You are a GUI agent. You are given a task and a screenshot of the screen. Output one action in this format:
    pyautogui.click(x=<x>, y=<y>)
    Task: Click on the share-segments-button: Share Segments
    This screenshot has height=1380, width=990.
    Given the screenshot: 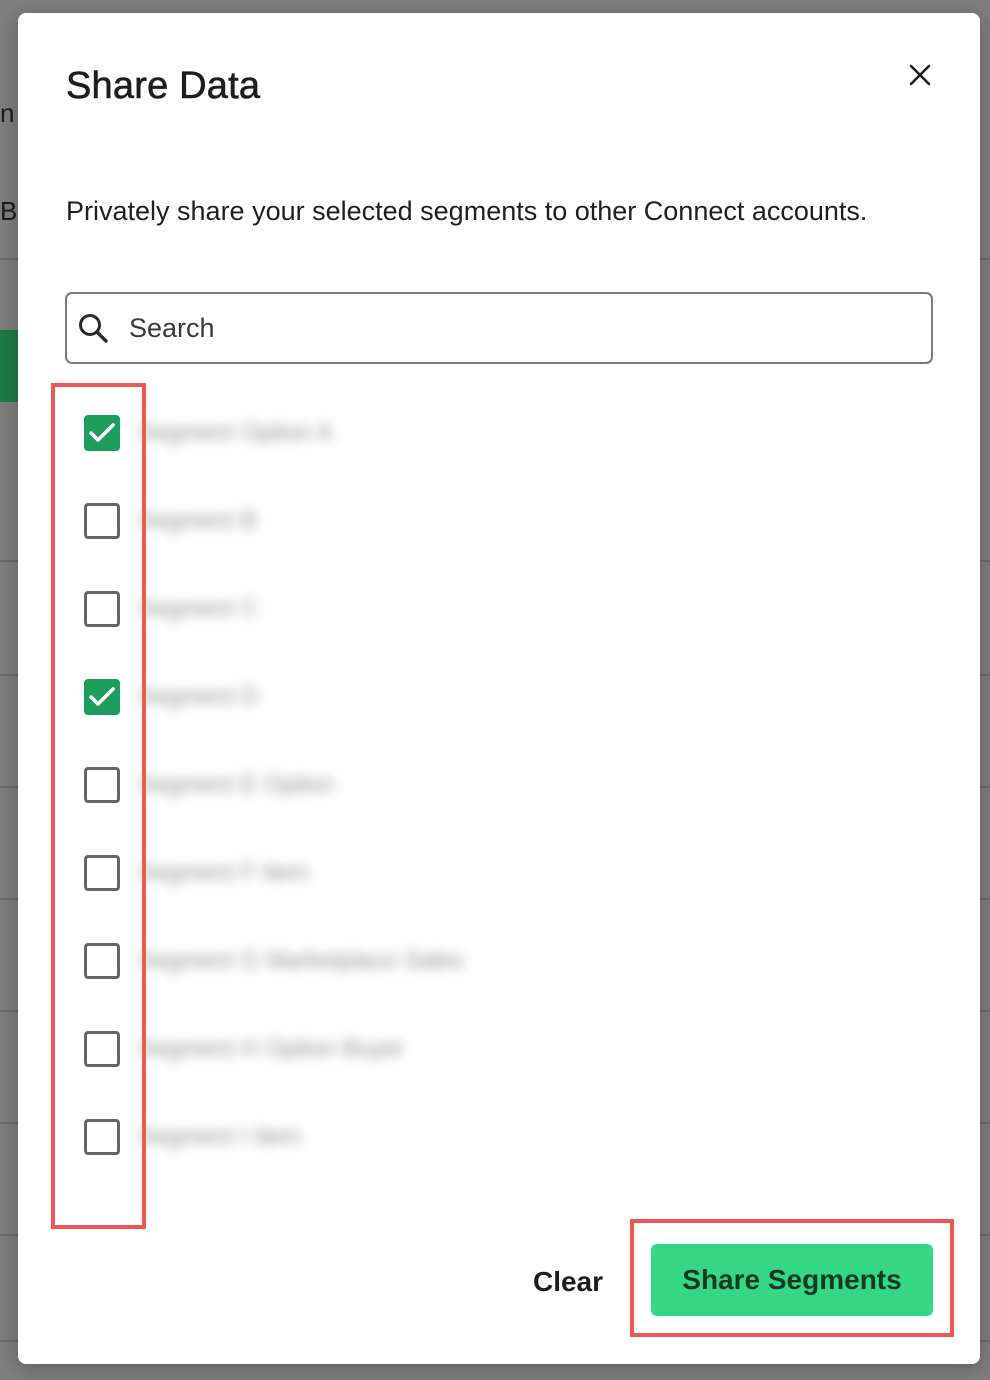 What is the action you would take?
    pyautogui.click(x=792, y=1280)
    